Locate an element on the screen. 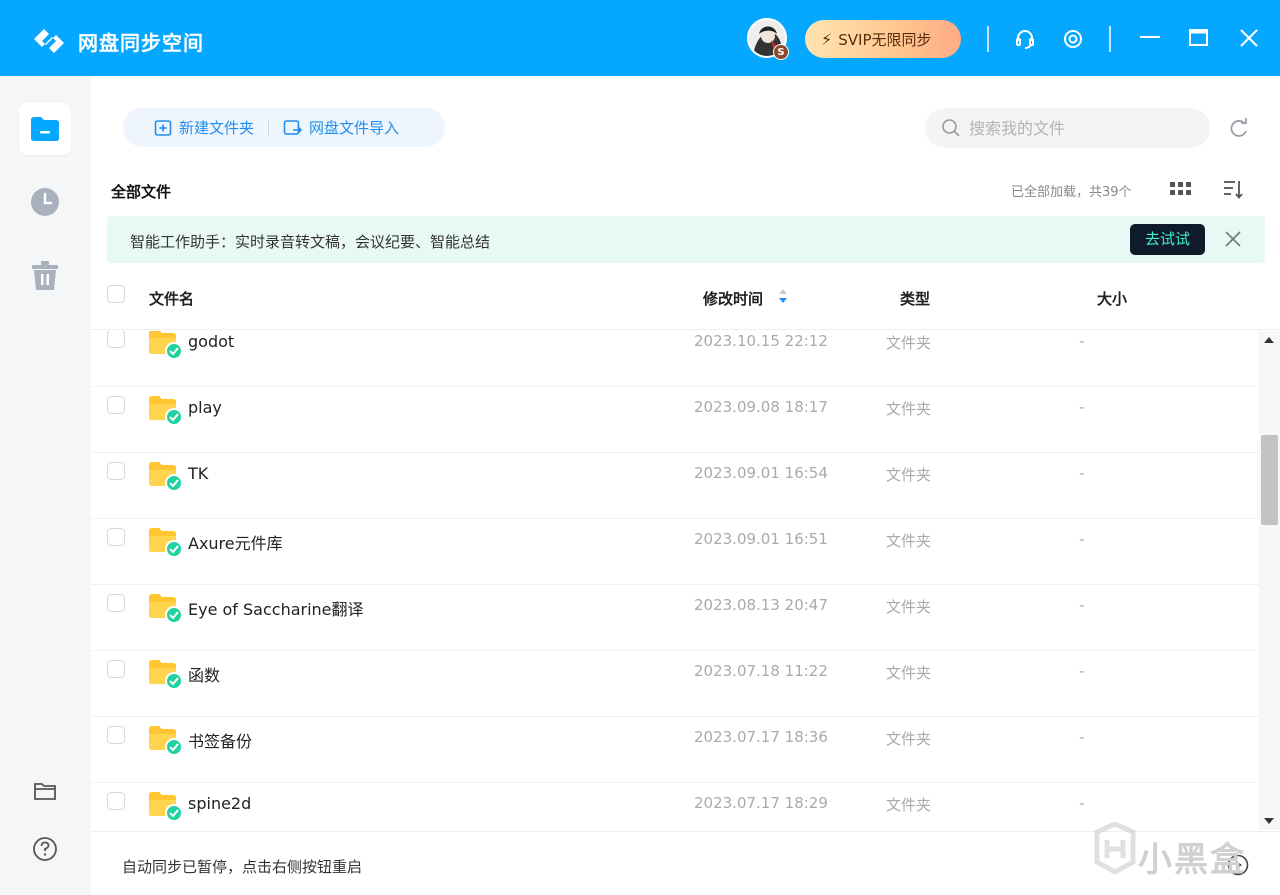  close-window-icon is located at coordinates (1249, 39).